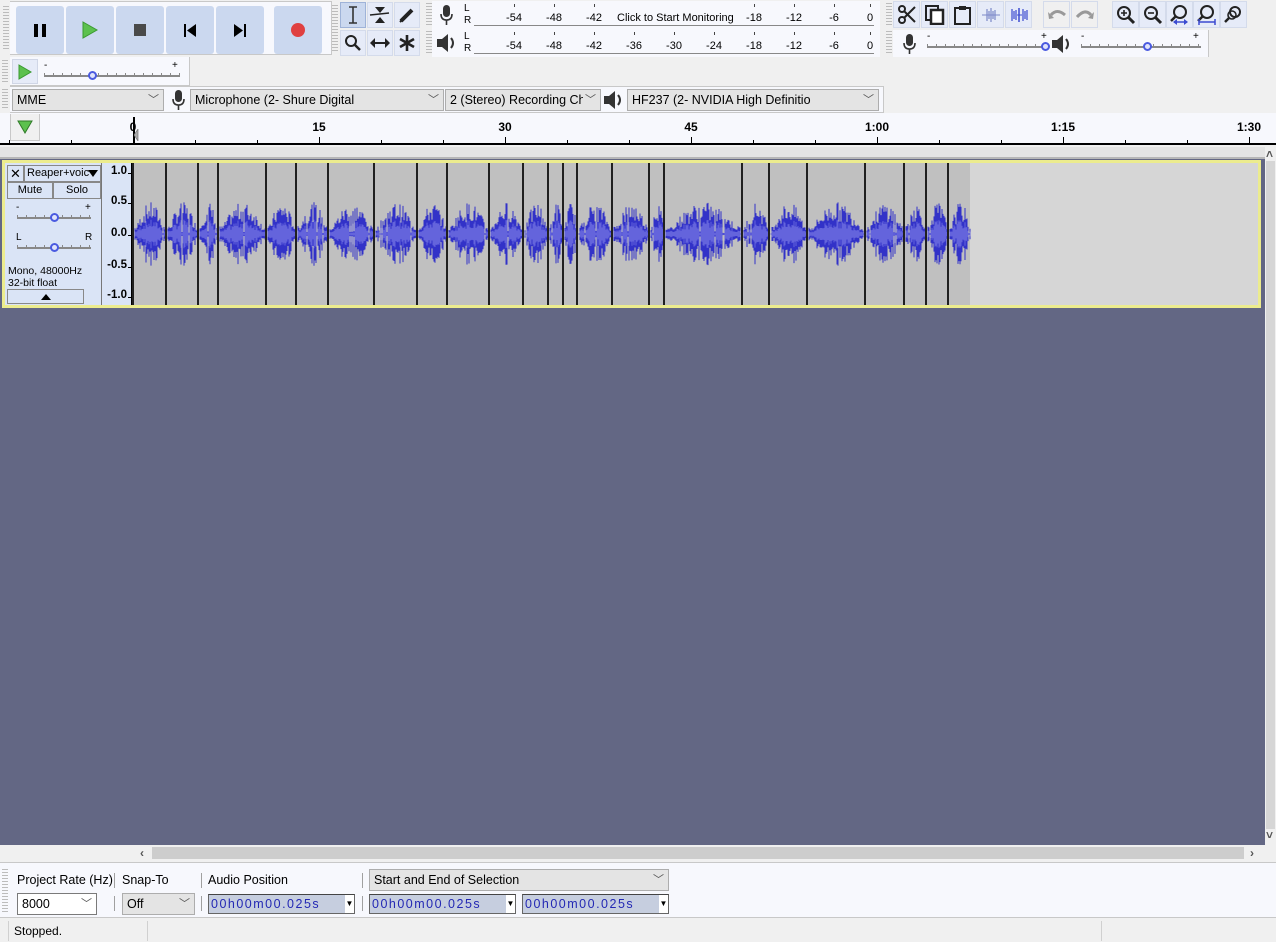 This screenshot has width=1276, height=942. What do you see at coordinates (57, 904) in the screenshot?
I see `project-rate-select: 8000 ﹀` at bounding box center [57, 904].